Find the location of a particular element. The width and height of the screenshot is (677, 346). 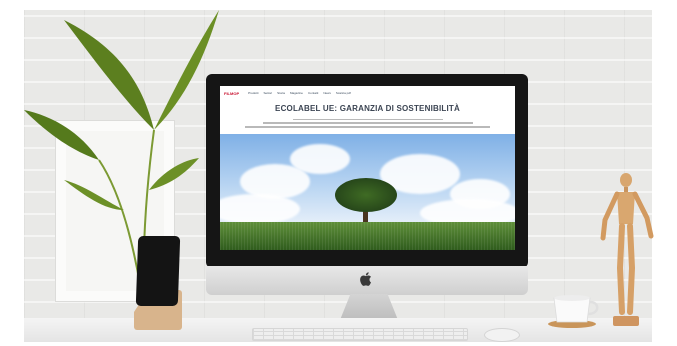

grass-field is located at coordinates (367, 236).